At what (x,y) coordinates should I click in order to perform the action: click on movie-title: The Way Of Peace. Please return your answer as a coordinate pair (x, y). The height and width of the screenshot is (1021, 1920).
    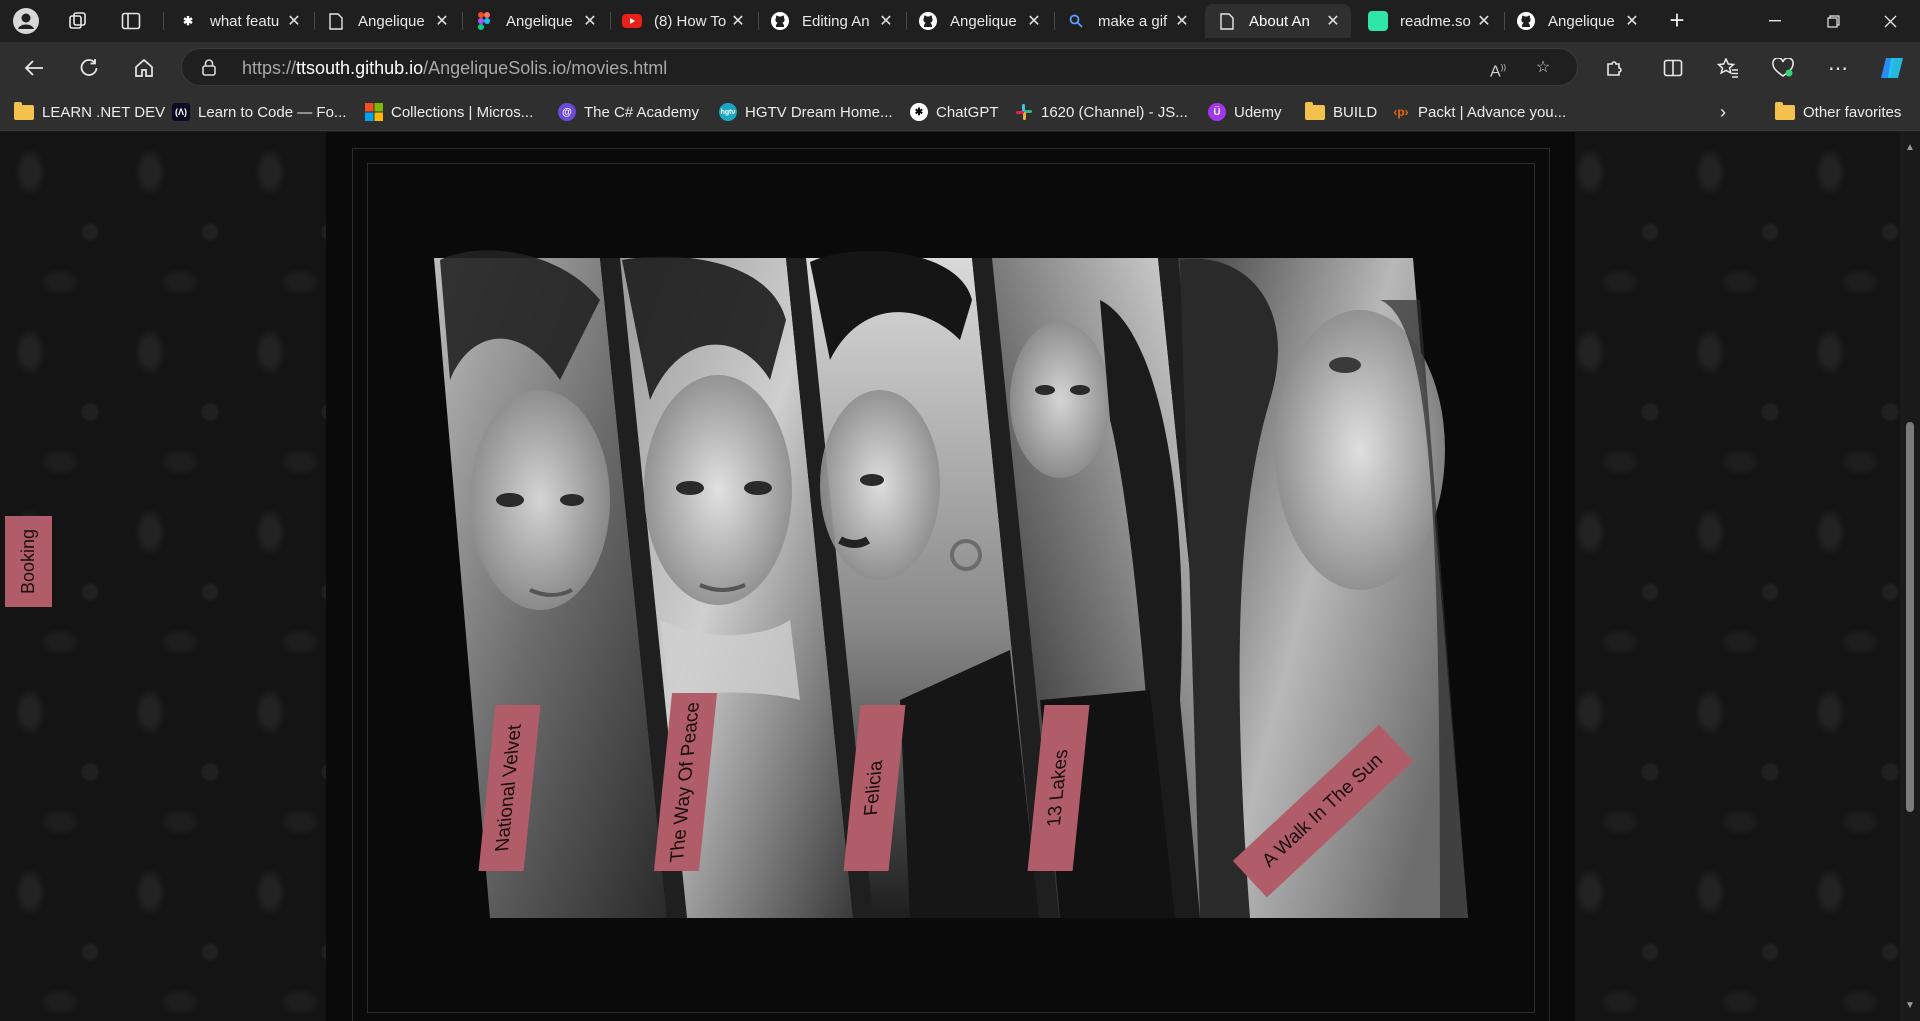
    Looking at the image, I should click on (685, 782).